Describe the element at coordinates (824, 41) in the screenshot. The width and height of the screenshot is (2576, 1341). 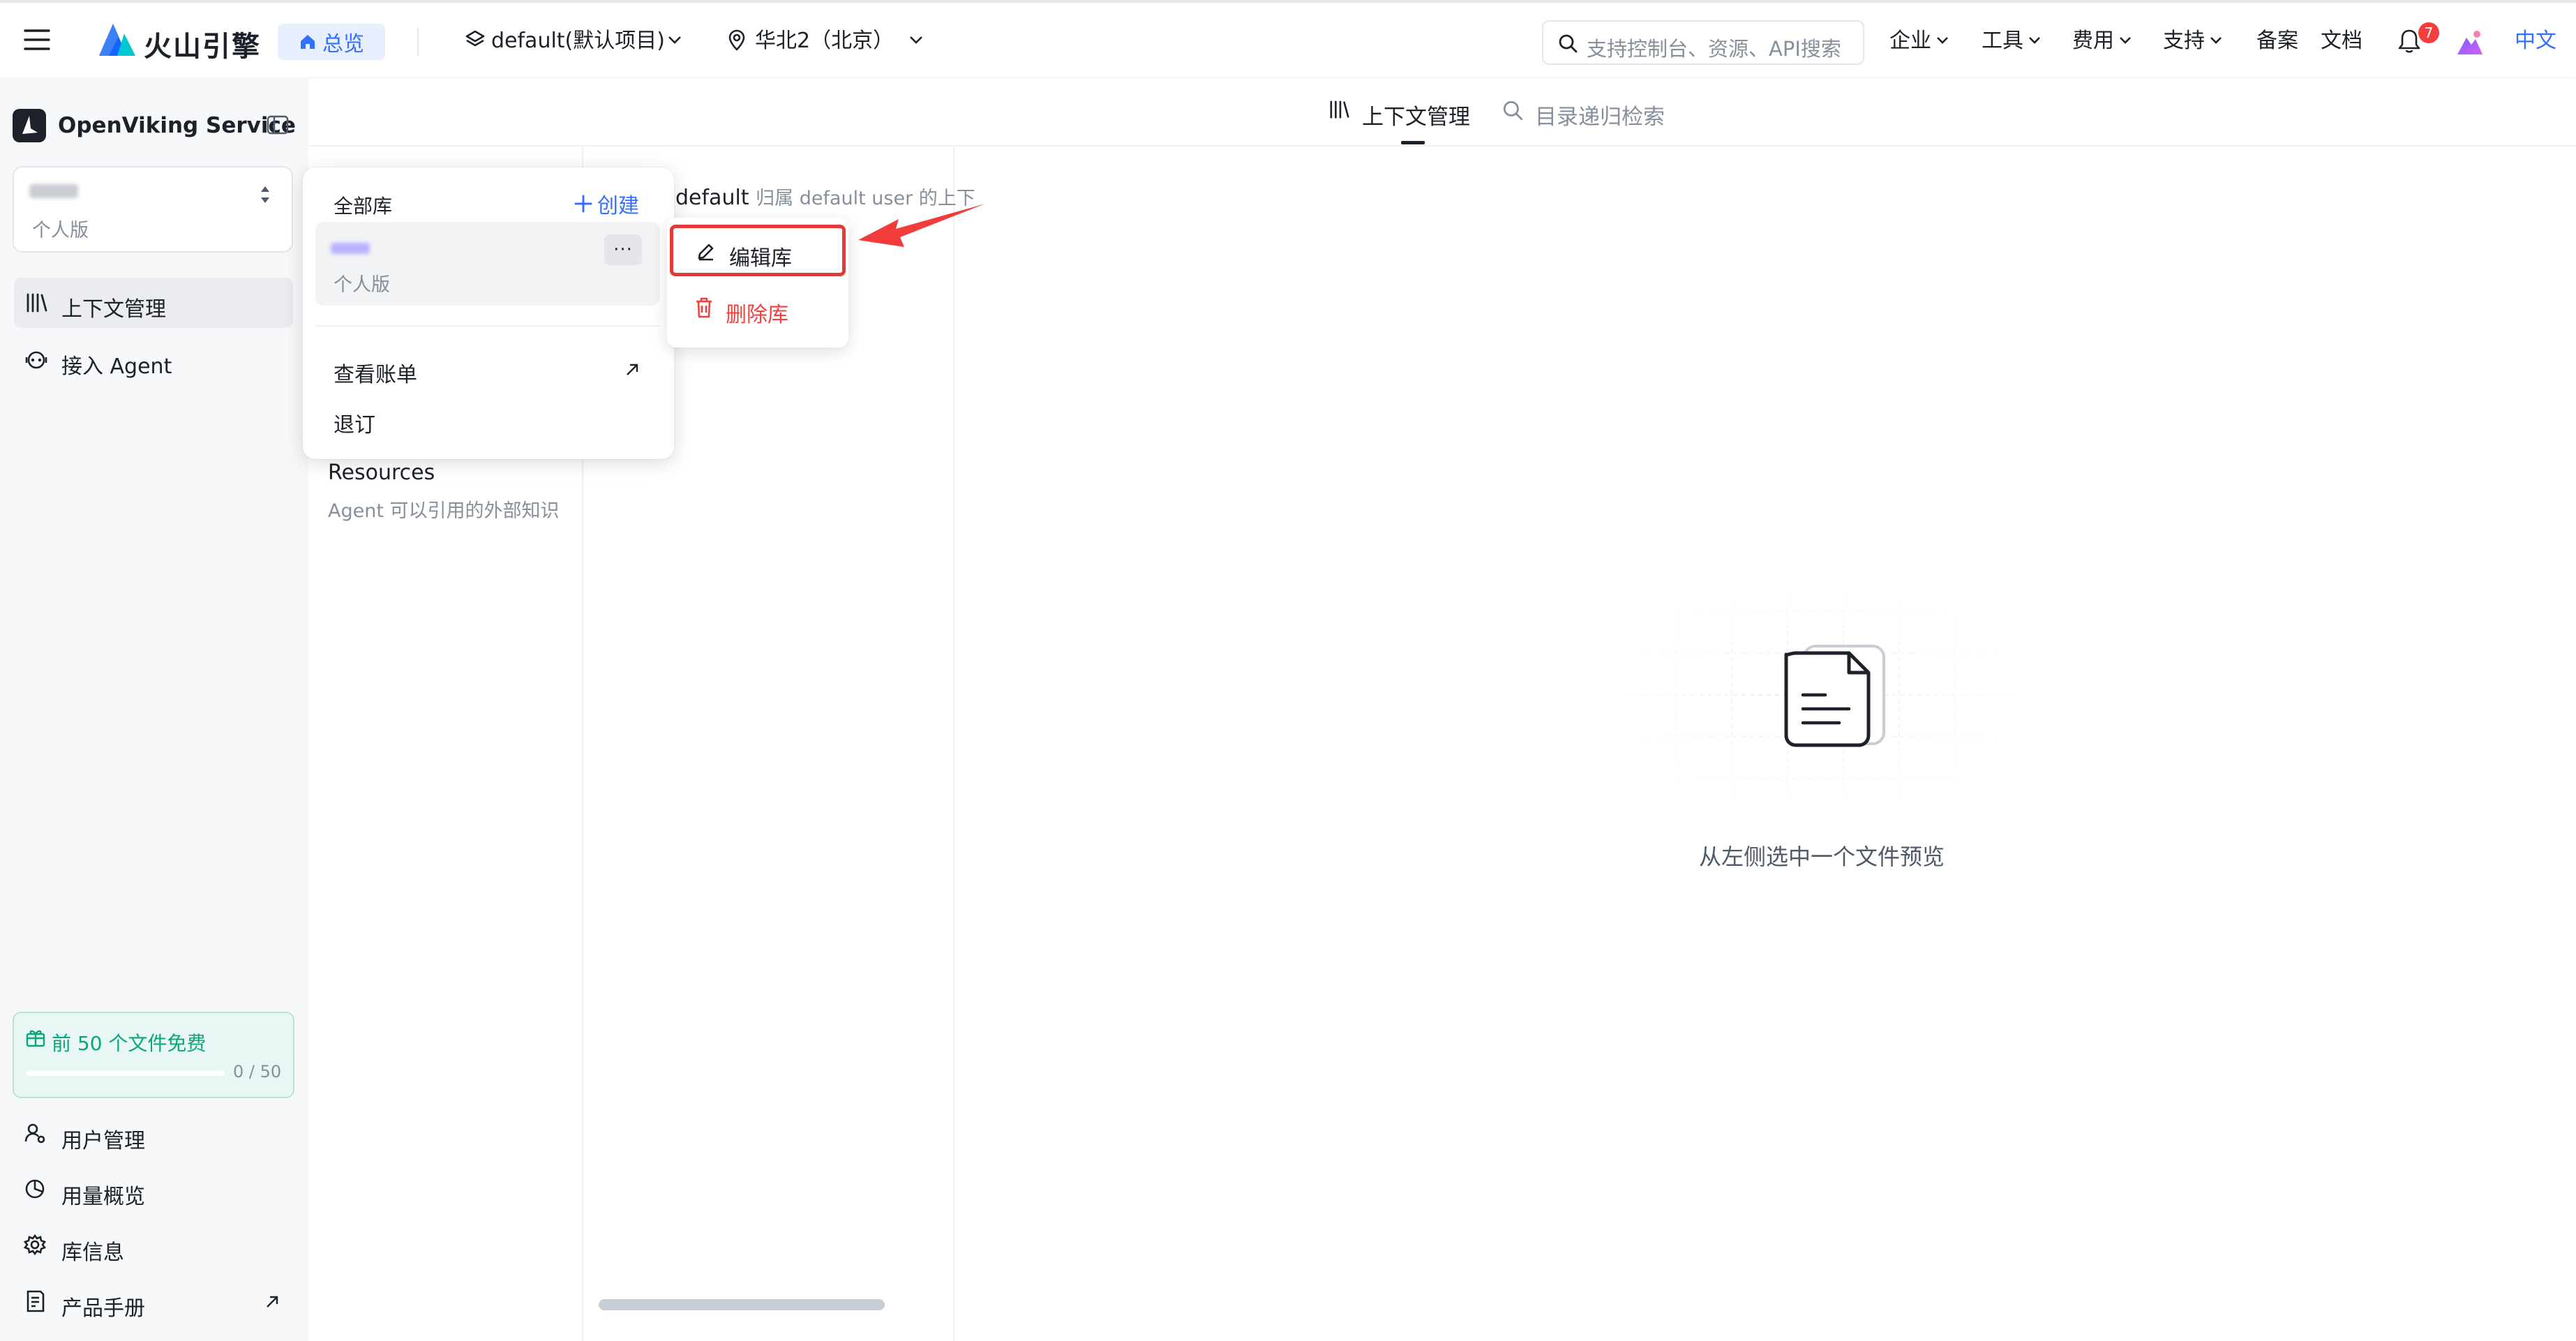
I see `region-selector: 华北2（北京）` at that location.